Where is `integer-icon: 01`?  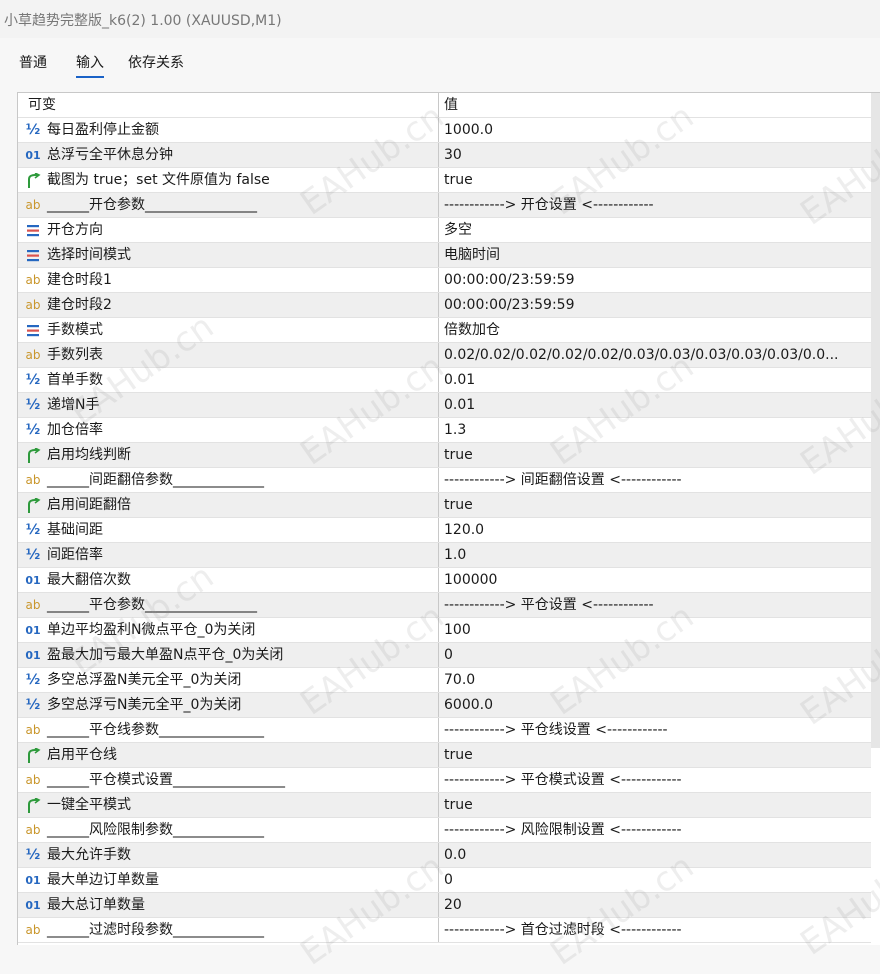 integer-icon: 01 is located at coordinates (33, 655).